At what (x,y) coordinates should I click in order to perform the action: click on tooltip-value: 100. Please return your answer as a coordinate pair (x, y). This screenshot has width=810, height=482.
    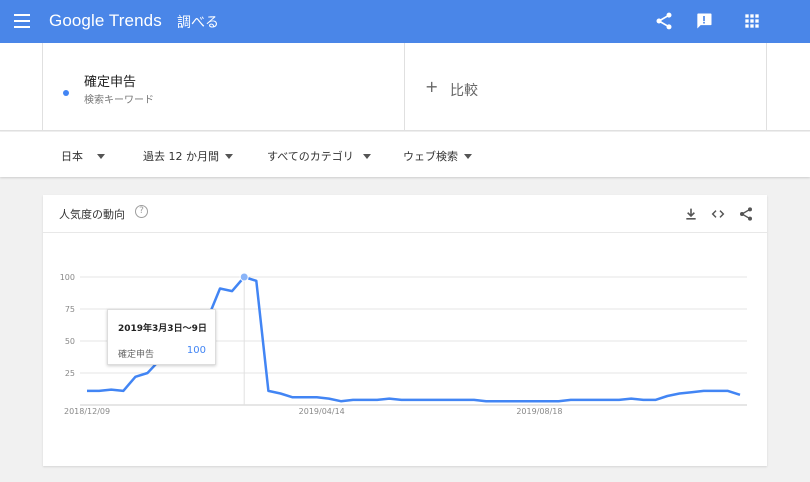
    Looking at the image, I should click on (196, 350).